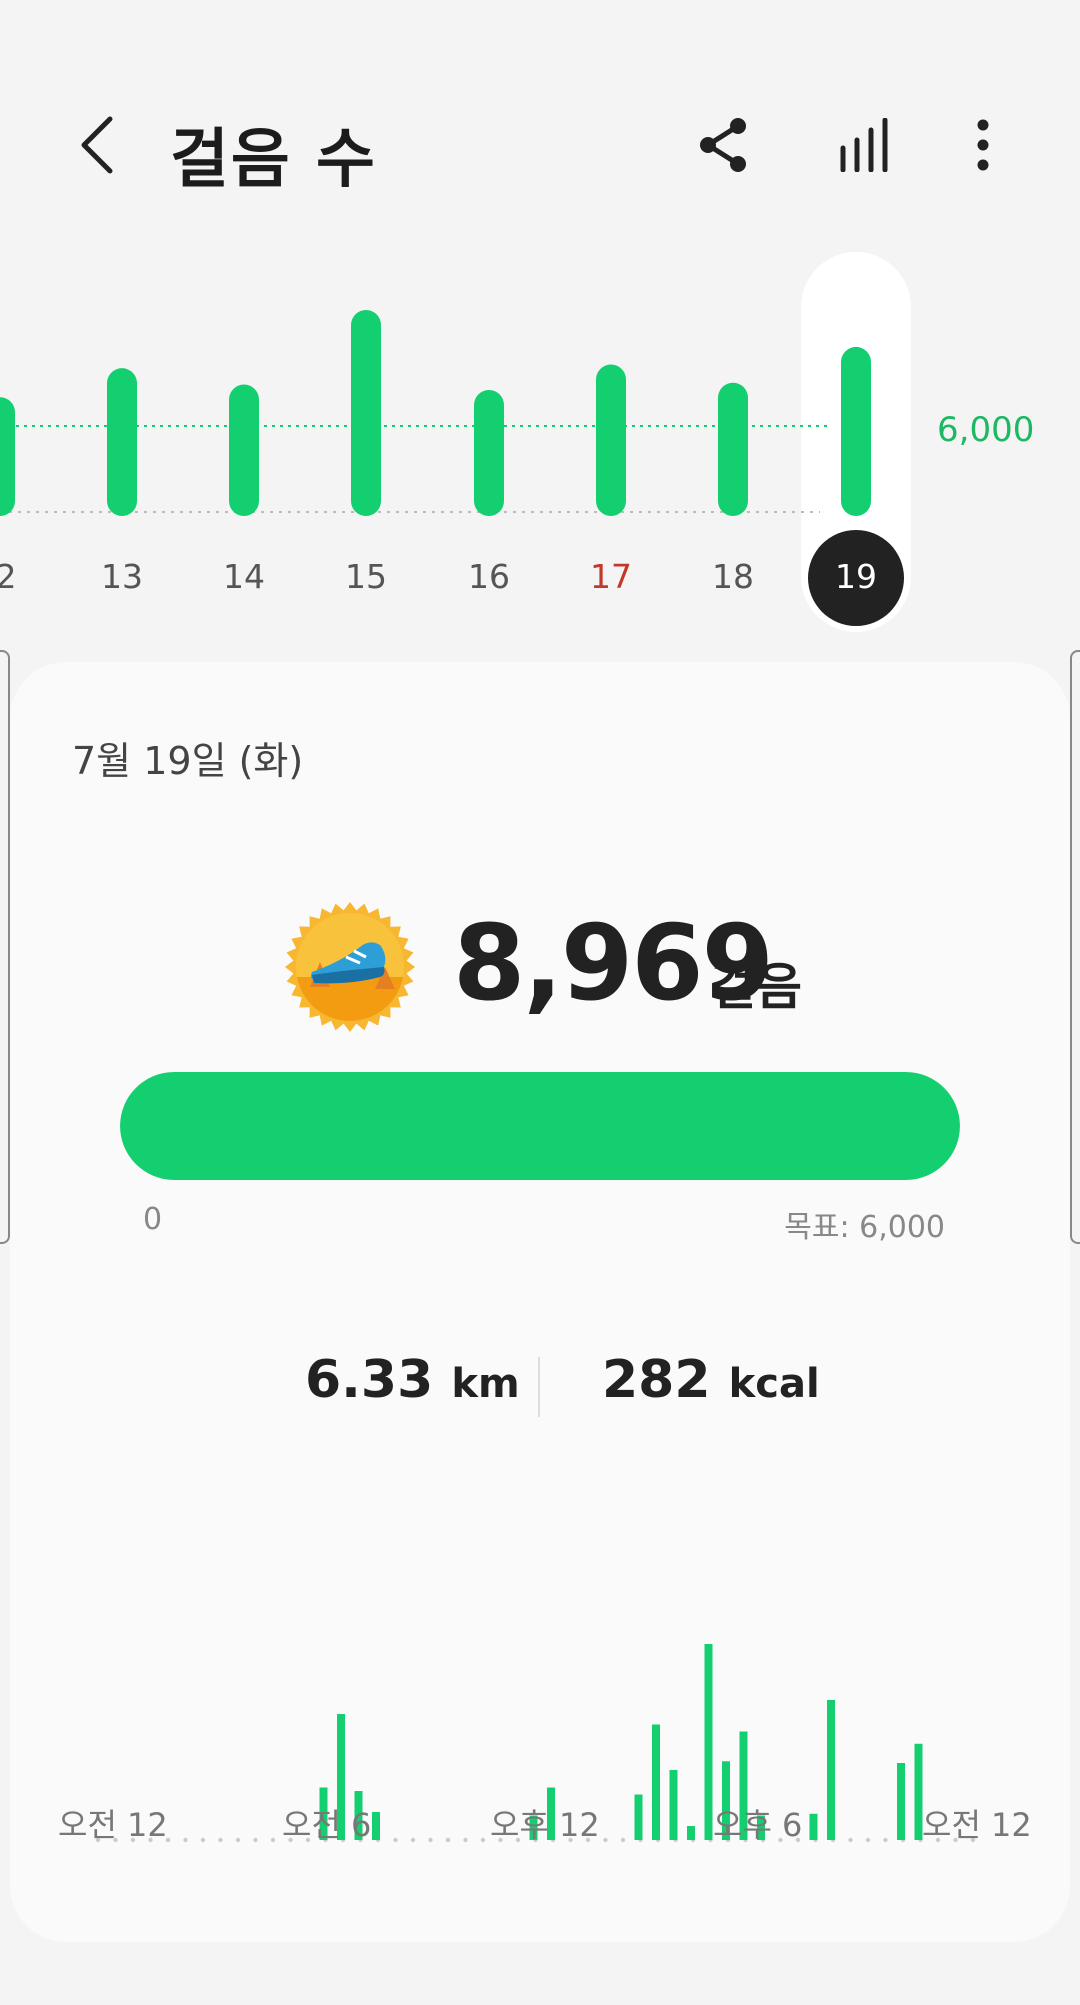 The height and width of the screenshot is (2005, 1080). I want to click on stat-divider, so click(539, 1387).